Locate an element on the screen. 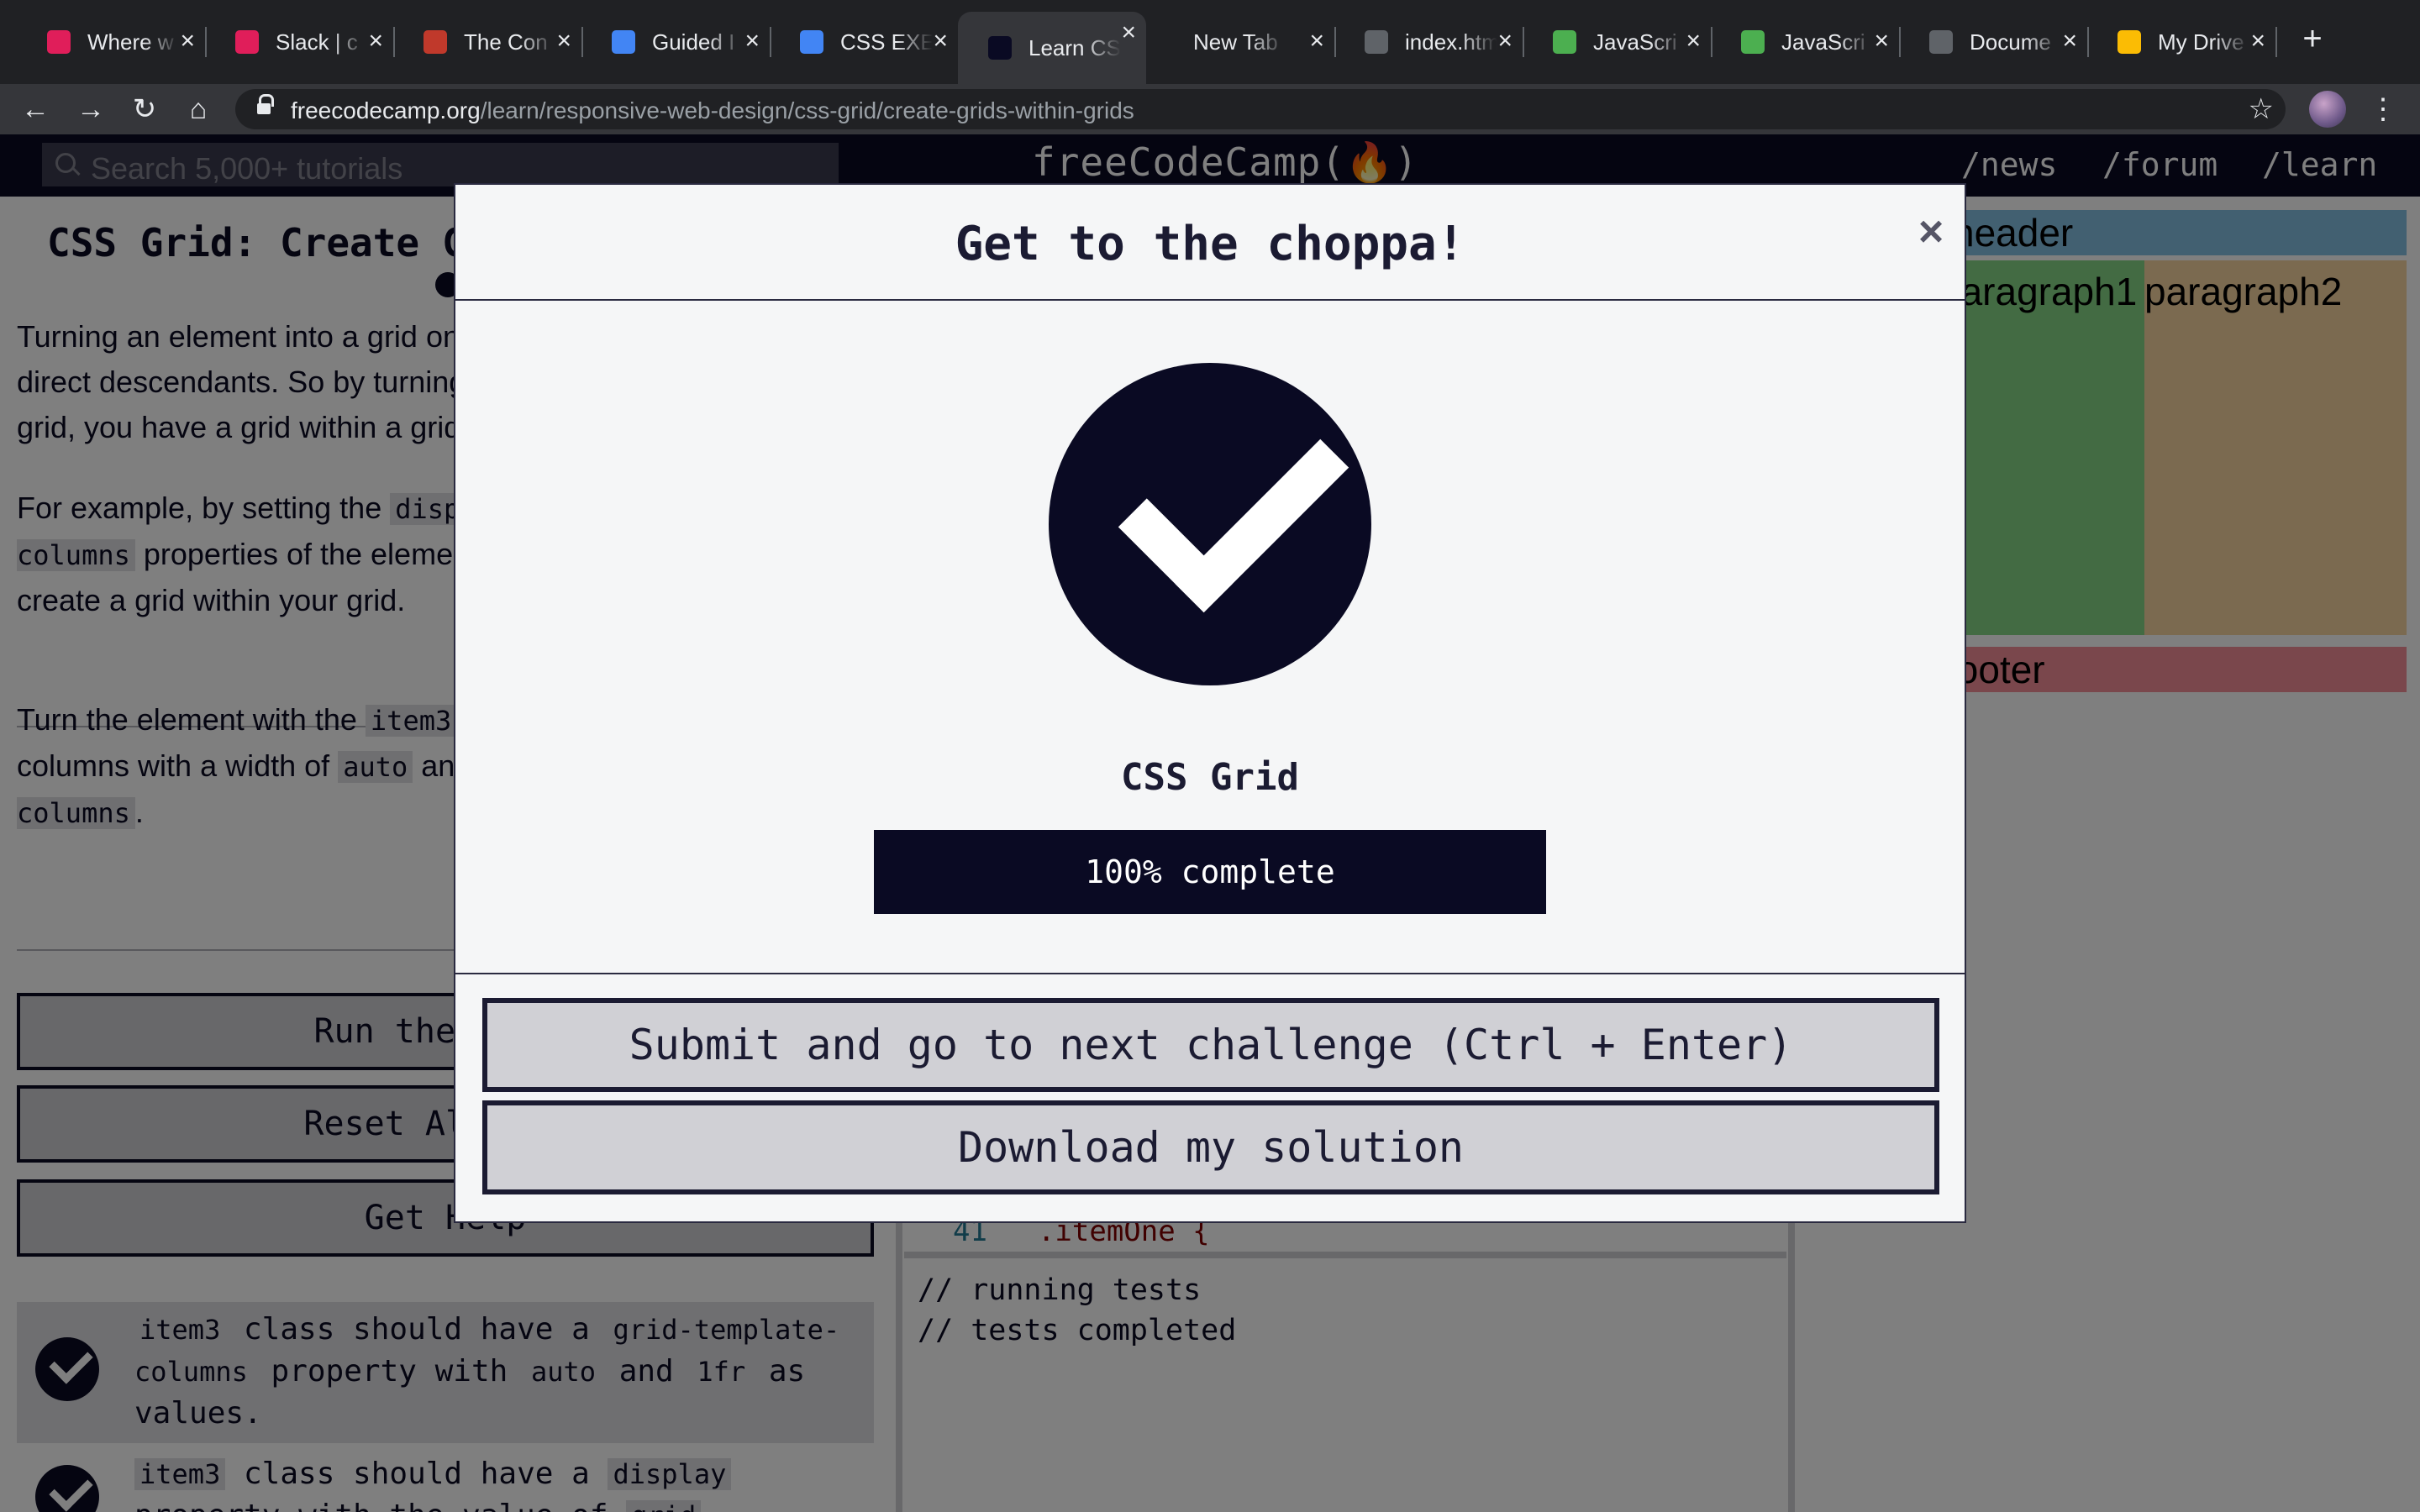 This screenshot has width=2420, height=1512. browser-menu-icon: ⋮ is located at coordinates (2383, 109).